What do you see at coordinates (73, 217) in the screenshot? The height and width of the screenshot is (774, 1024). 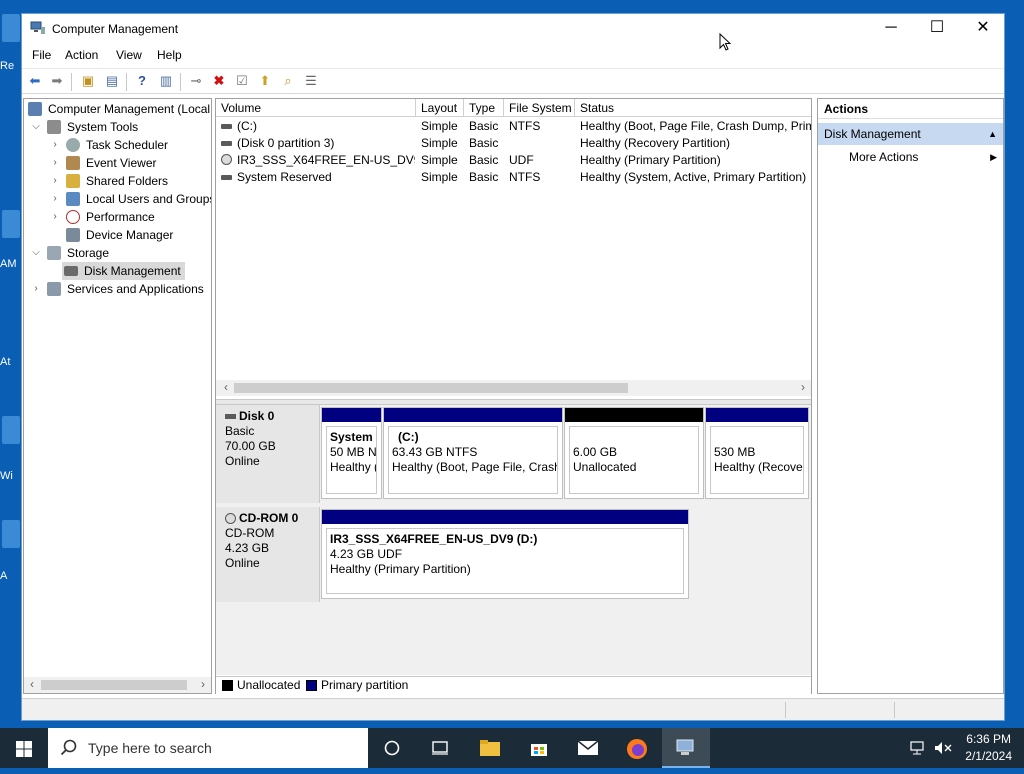 I see `performance-icon` at bounding box center [73, 217].